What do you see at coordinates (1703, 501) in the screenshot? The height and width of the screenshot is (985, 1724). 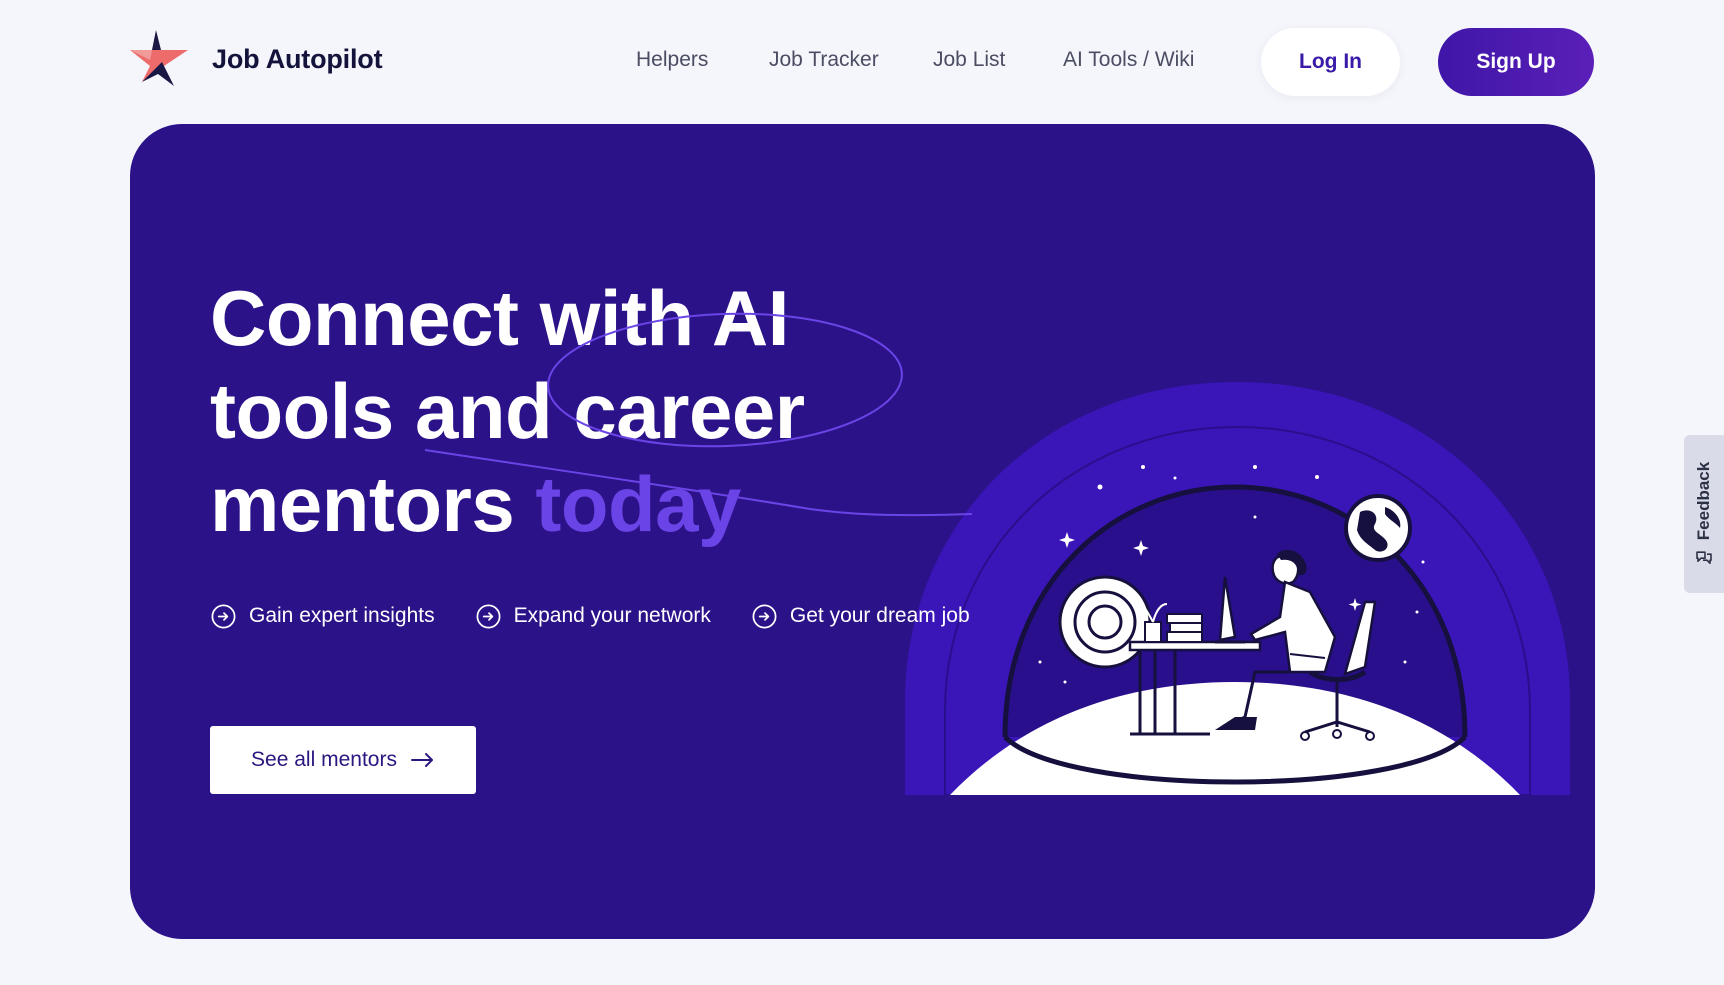 I see `feedback-label: Feedback` at bounding box center [1703, 501].